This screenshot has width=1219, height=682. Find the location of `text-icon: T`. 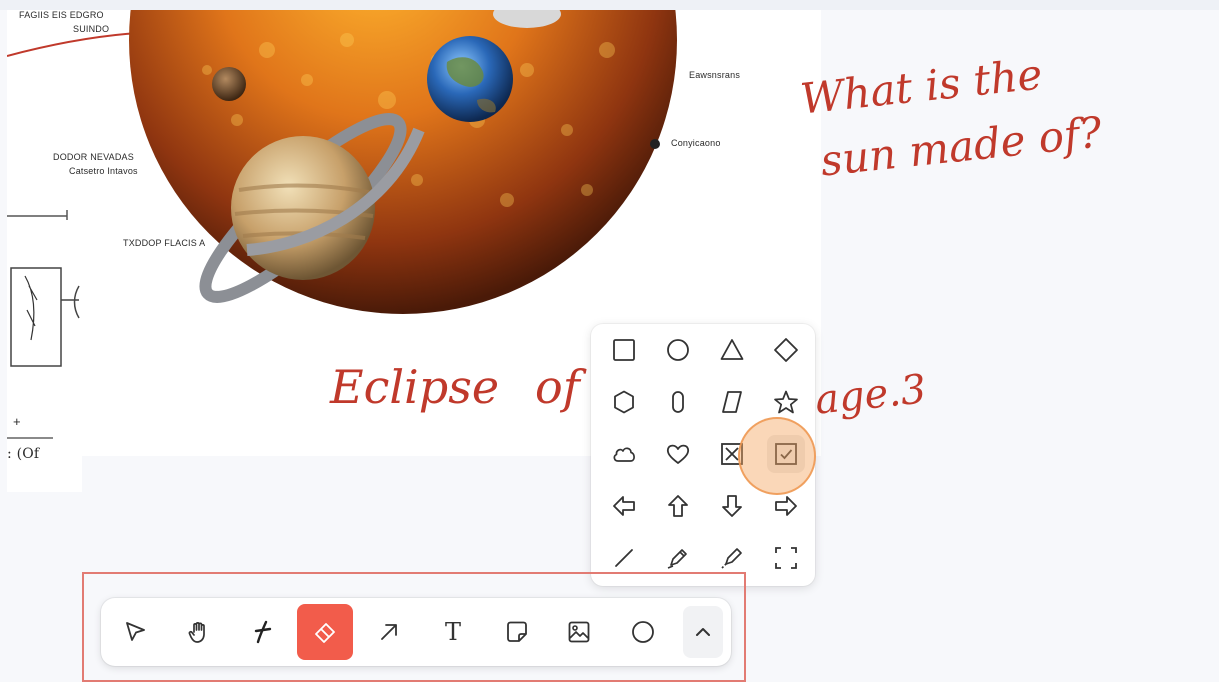

text-icon: T is located at coordinates (452, 632).